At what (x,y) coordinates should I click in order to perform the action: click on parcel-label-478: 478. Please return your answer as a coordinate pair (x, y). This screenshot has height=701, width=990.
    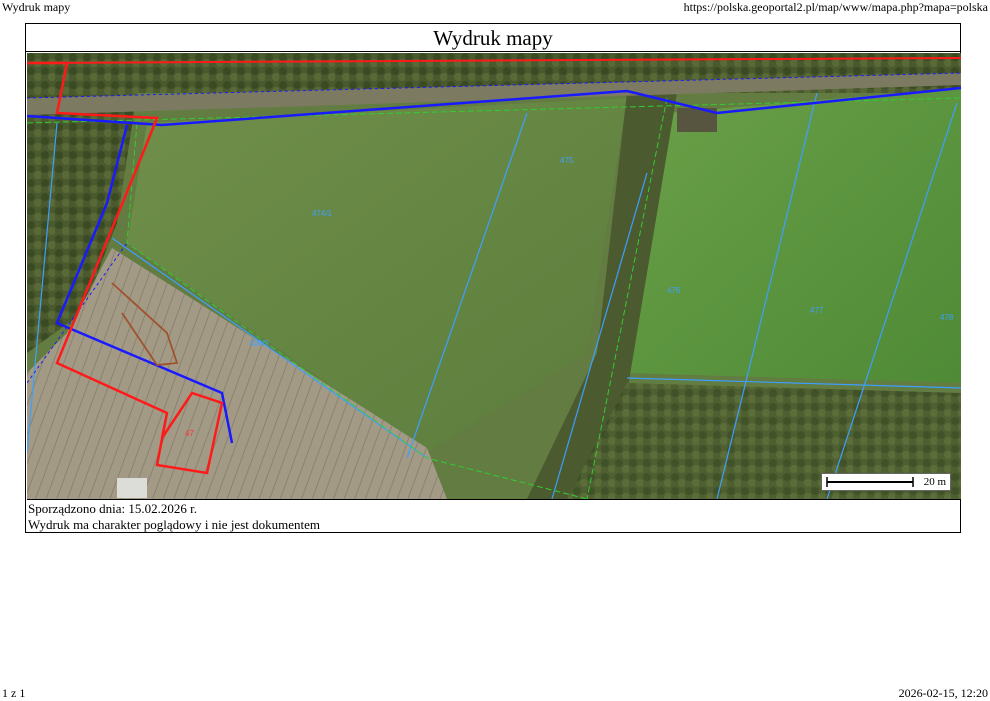
    Looking at the image, I should click on (947, 317).